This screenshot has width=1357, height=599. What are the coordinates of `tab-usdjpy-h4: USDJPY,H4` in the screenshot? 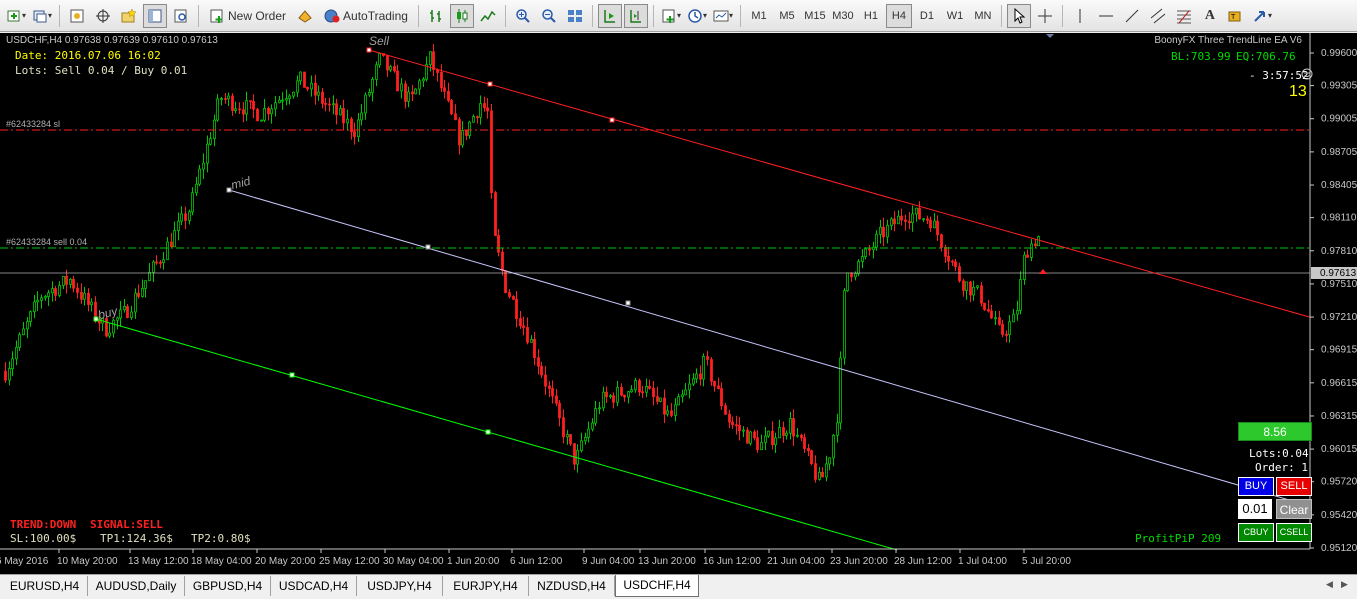 It's located at (400, 586).